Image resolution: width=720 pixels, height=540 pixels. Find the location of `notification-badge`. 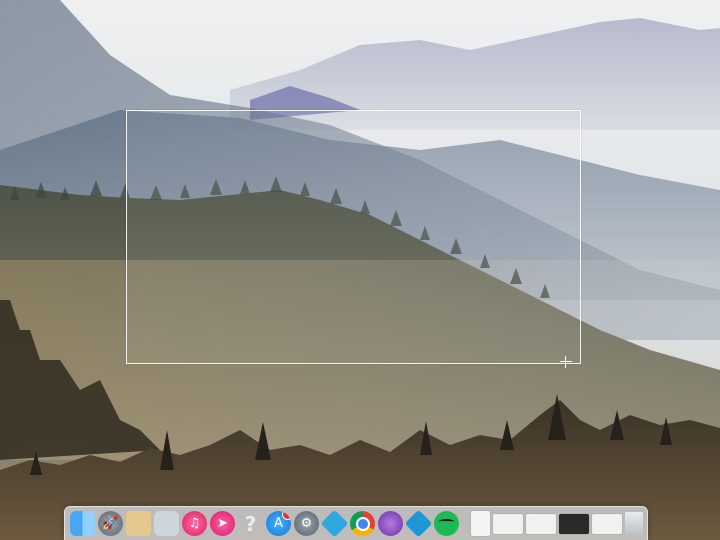

notification-badge is located at coordinates (286, 515).